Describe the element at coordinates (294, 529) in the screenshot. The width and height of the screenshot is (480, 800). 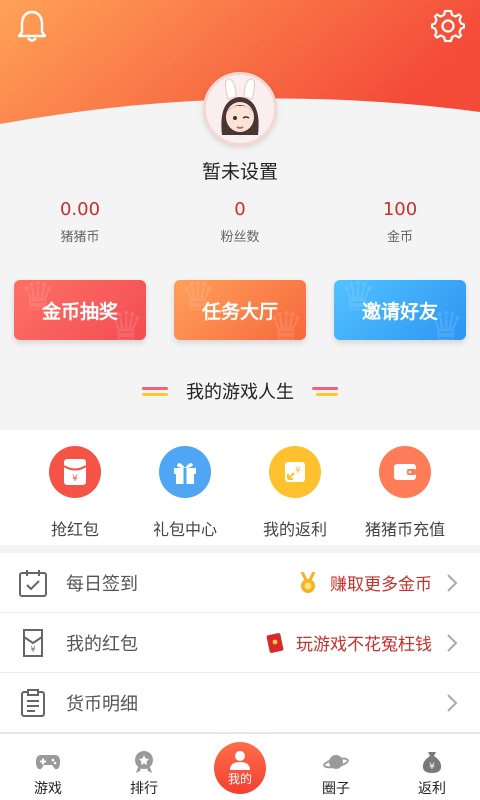
I see `feature-label: 我的返利` at that location.